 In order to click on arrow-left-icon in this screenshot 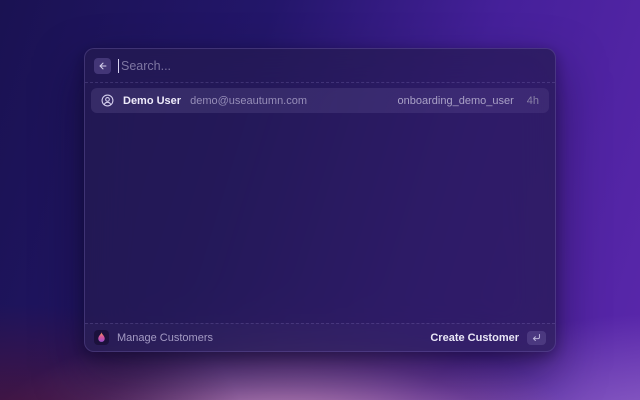, I will do `click(102, 65)`.